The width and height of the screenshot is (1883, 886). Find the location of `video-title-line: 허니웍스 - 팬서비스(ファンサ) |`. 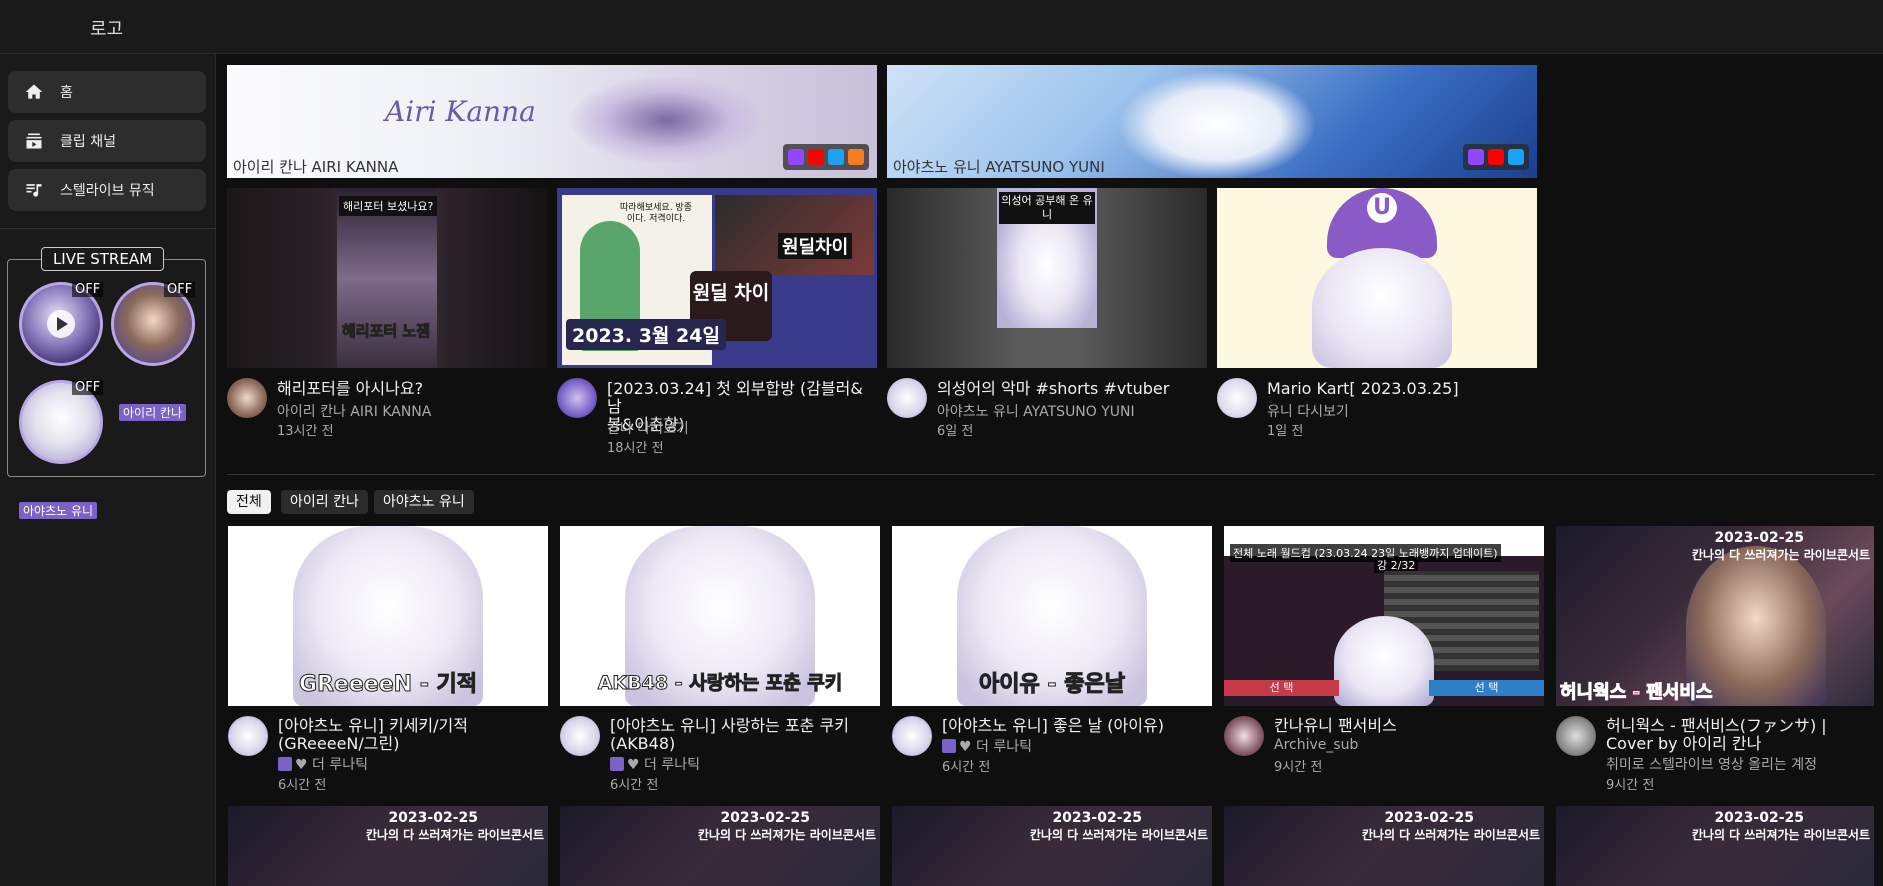

video-title-line: 허니웍스 - 팬서비스(ファンサ) | is located at coordinates (1716, 725).